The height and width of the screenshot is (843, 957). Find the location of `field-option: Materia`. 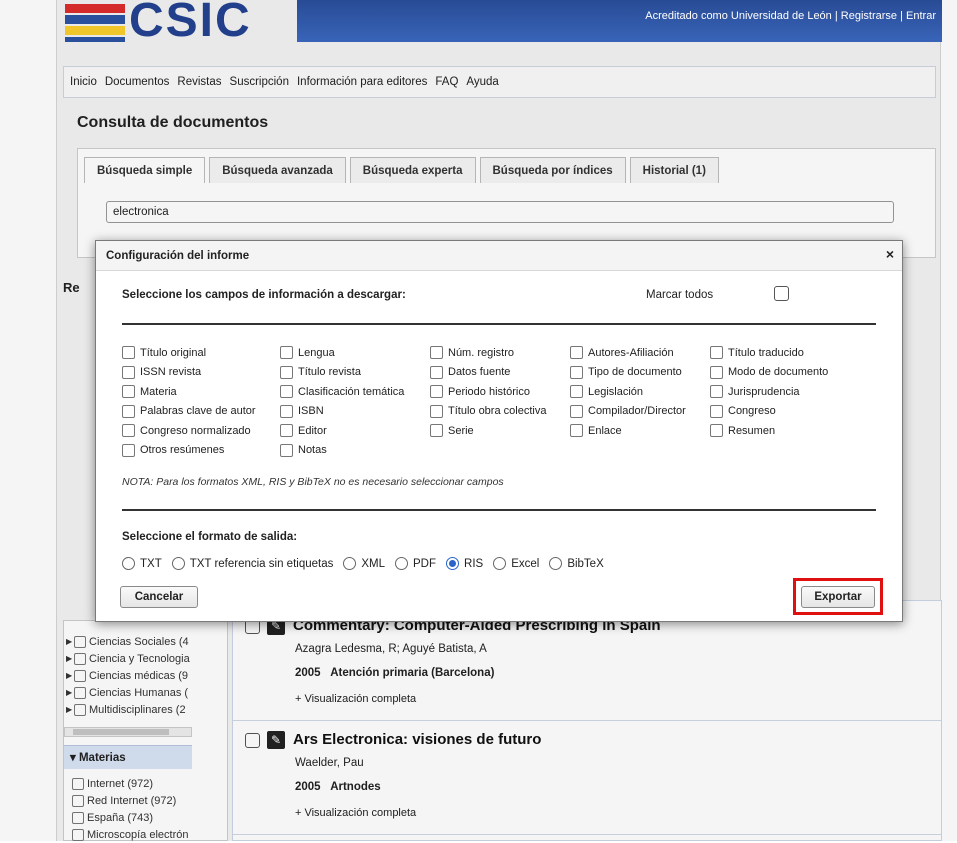

field-option: Materia is located at coordinates (189, 392).